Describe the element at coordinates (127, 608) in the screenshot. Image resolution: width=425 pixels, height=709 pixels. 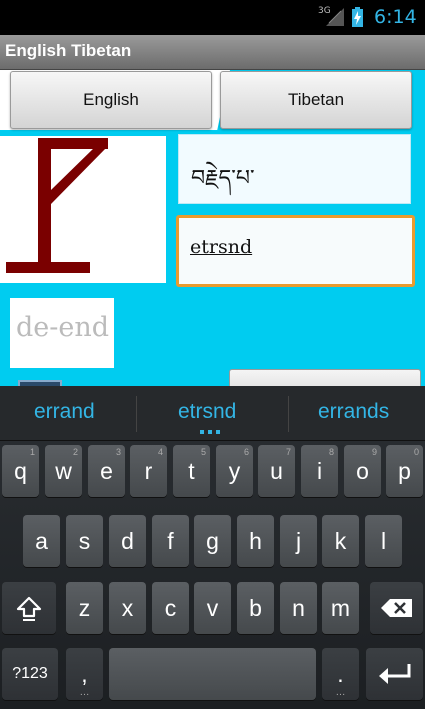
I see `key-x: x` at that location.